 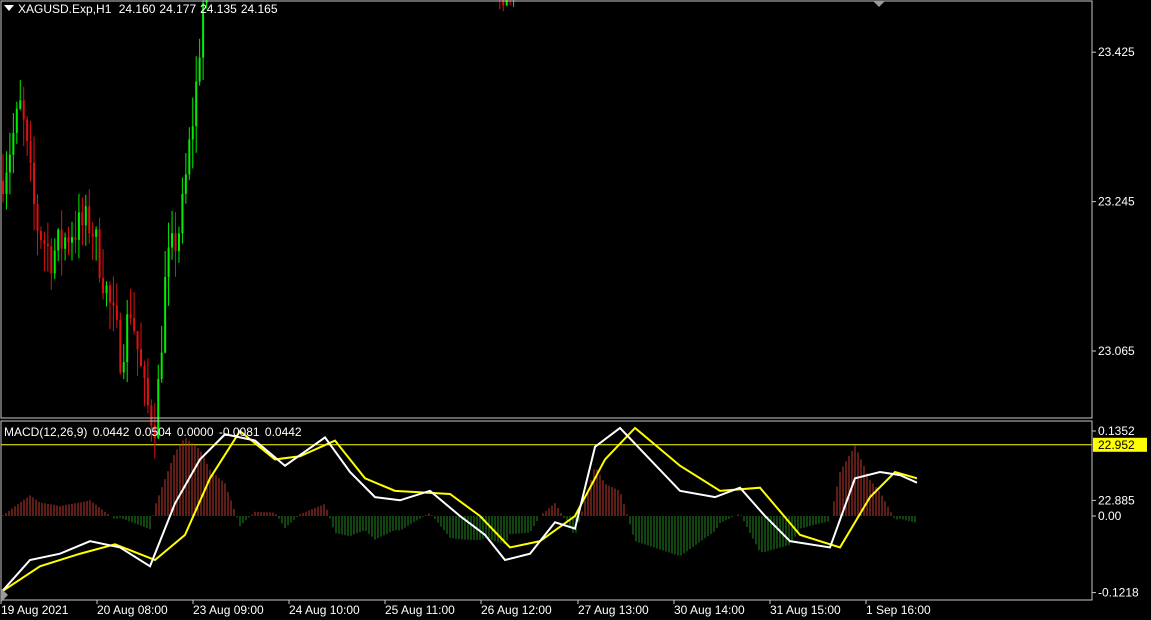 What do you see at coordinates (613, 610) in the screenshot?
I see `time-axis-label: 27 Aug 13:00` at bounding box center [613, 610].